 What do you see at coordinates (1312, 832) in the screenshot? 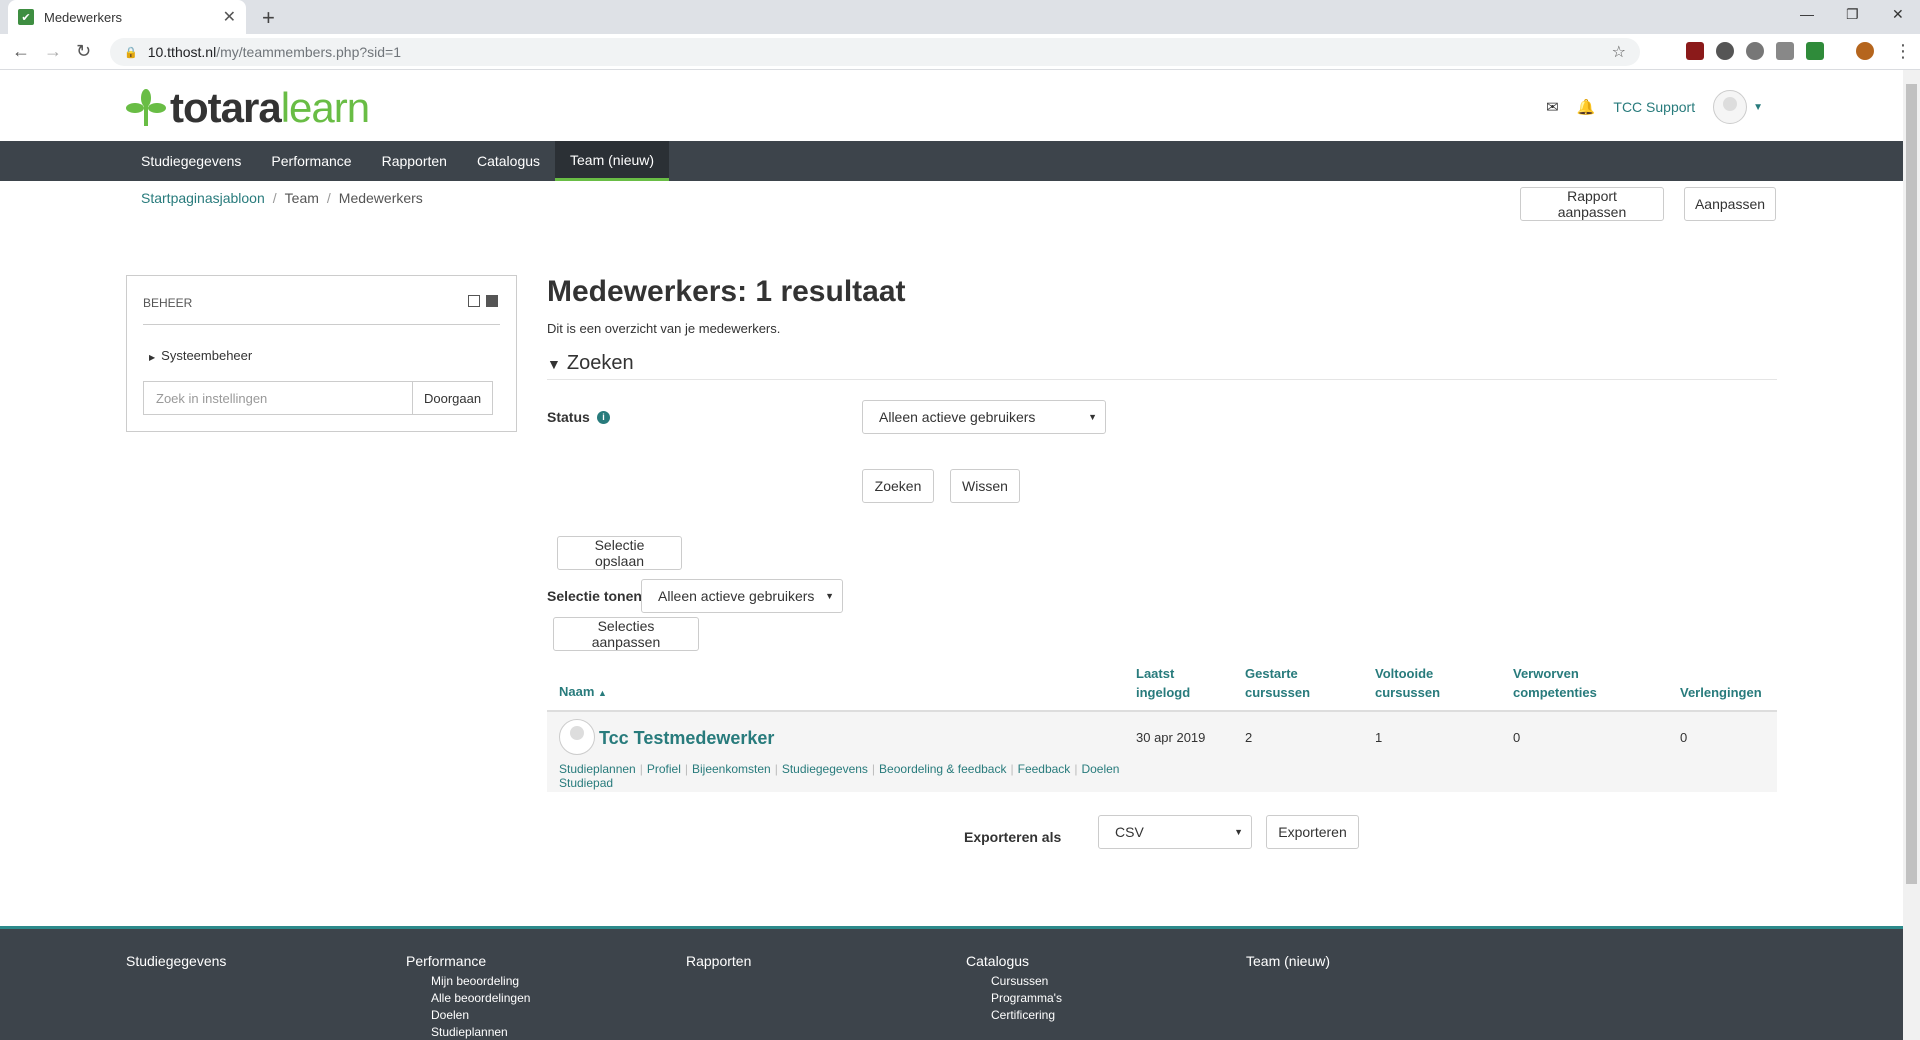
I see `export-button: Exporteren` at bounding box center [1312, 832].